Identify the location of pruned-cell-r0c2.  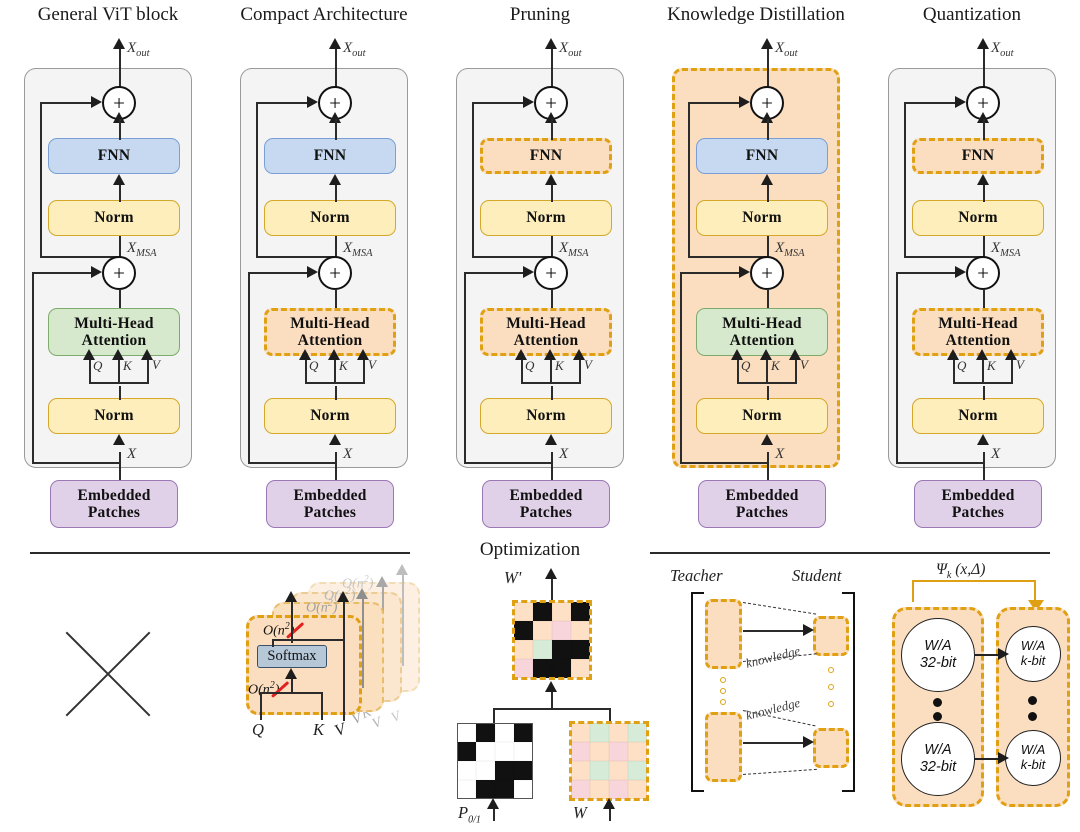
(561, 611).